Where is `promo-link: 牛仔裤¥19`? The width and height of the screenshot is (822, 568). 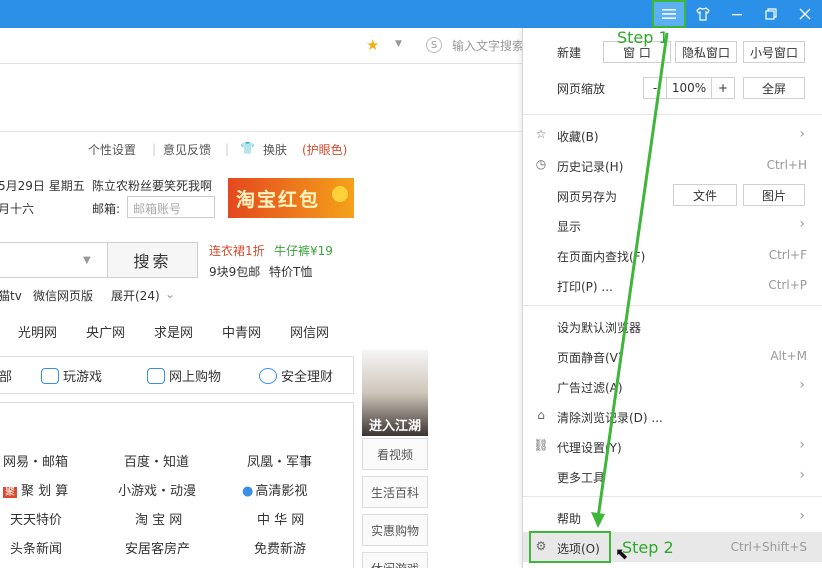 promo-link: 牛仔裤¥19 is located at coordinates (303, 250).